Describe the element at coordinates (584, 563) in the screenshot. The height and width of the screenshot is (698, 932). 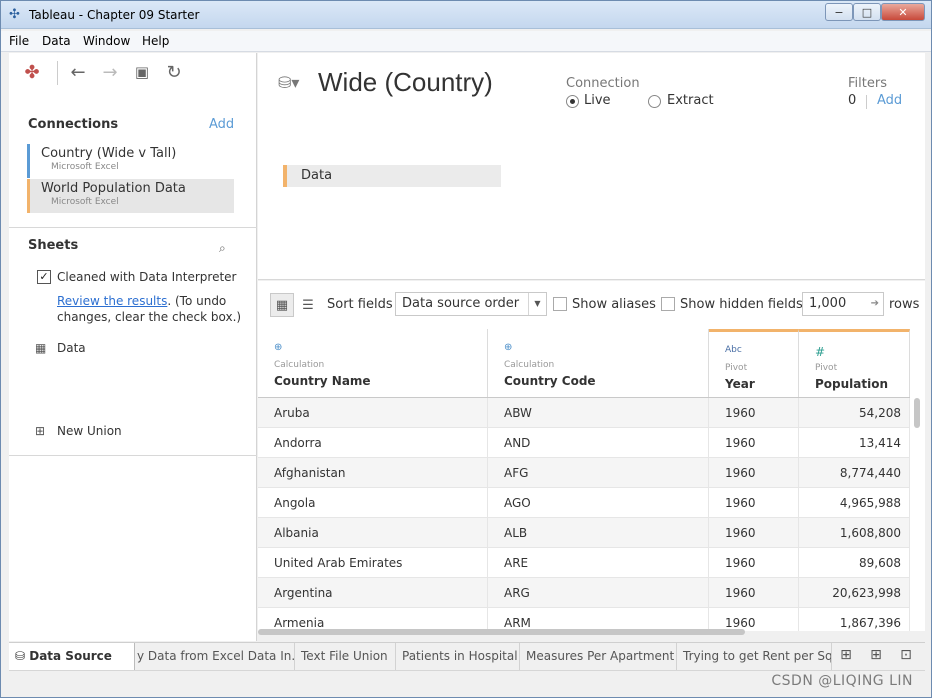
I see `table-row: United Arab Emirates ARE 1960 89,608` at that location.